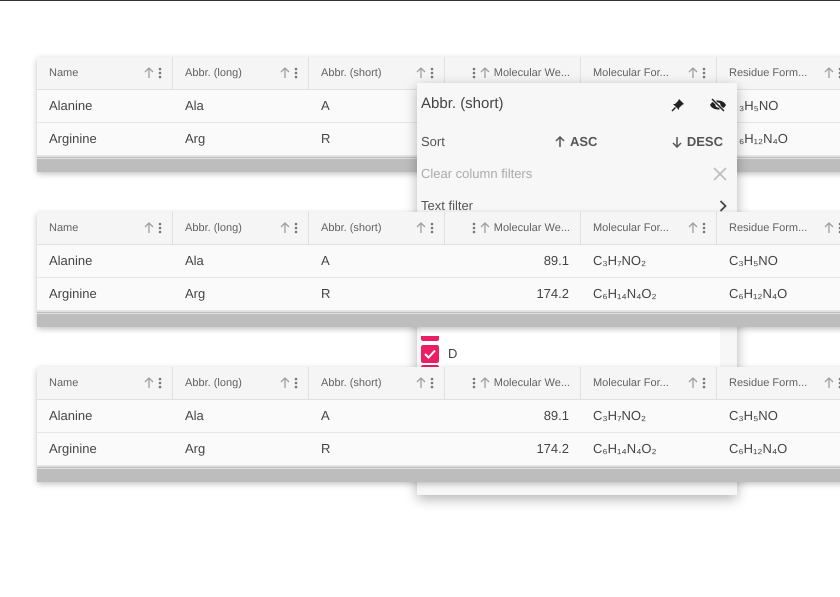 This screenshot has height=597, width=840. What do you see at coordinates (463, 104) in the screenshot?
I see `menu-title: Abbr. (short)` at bounding box center [463, 104].